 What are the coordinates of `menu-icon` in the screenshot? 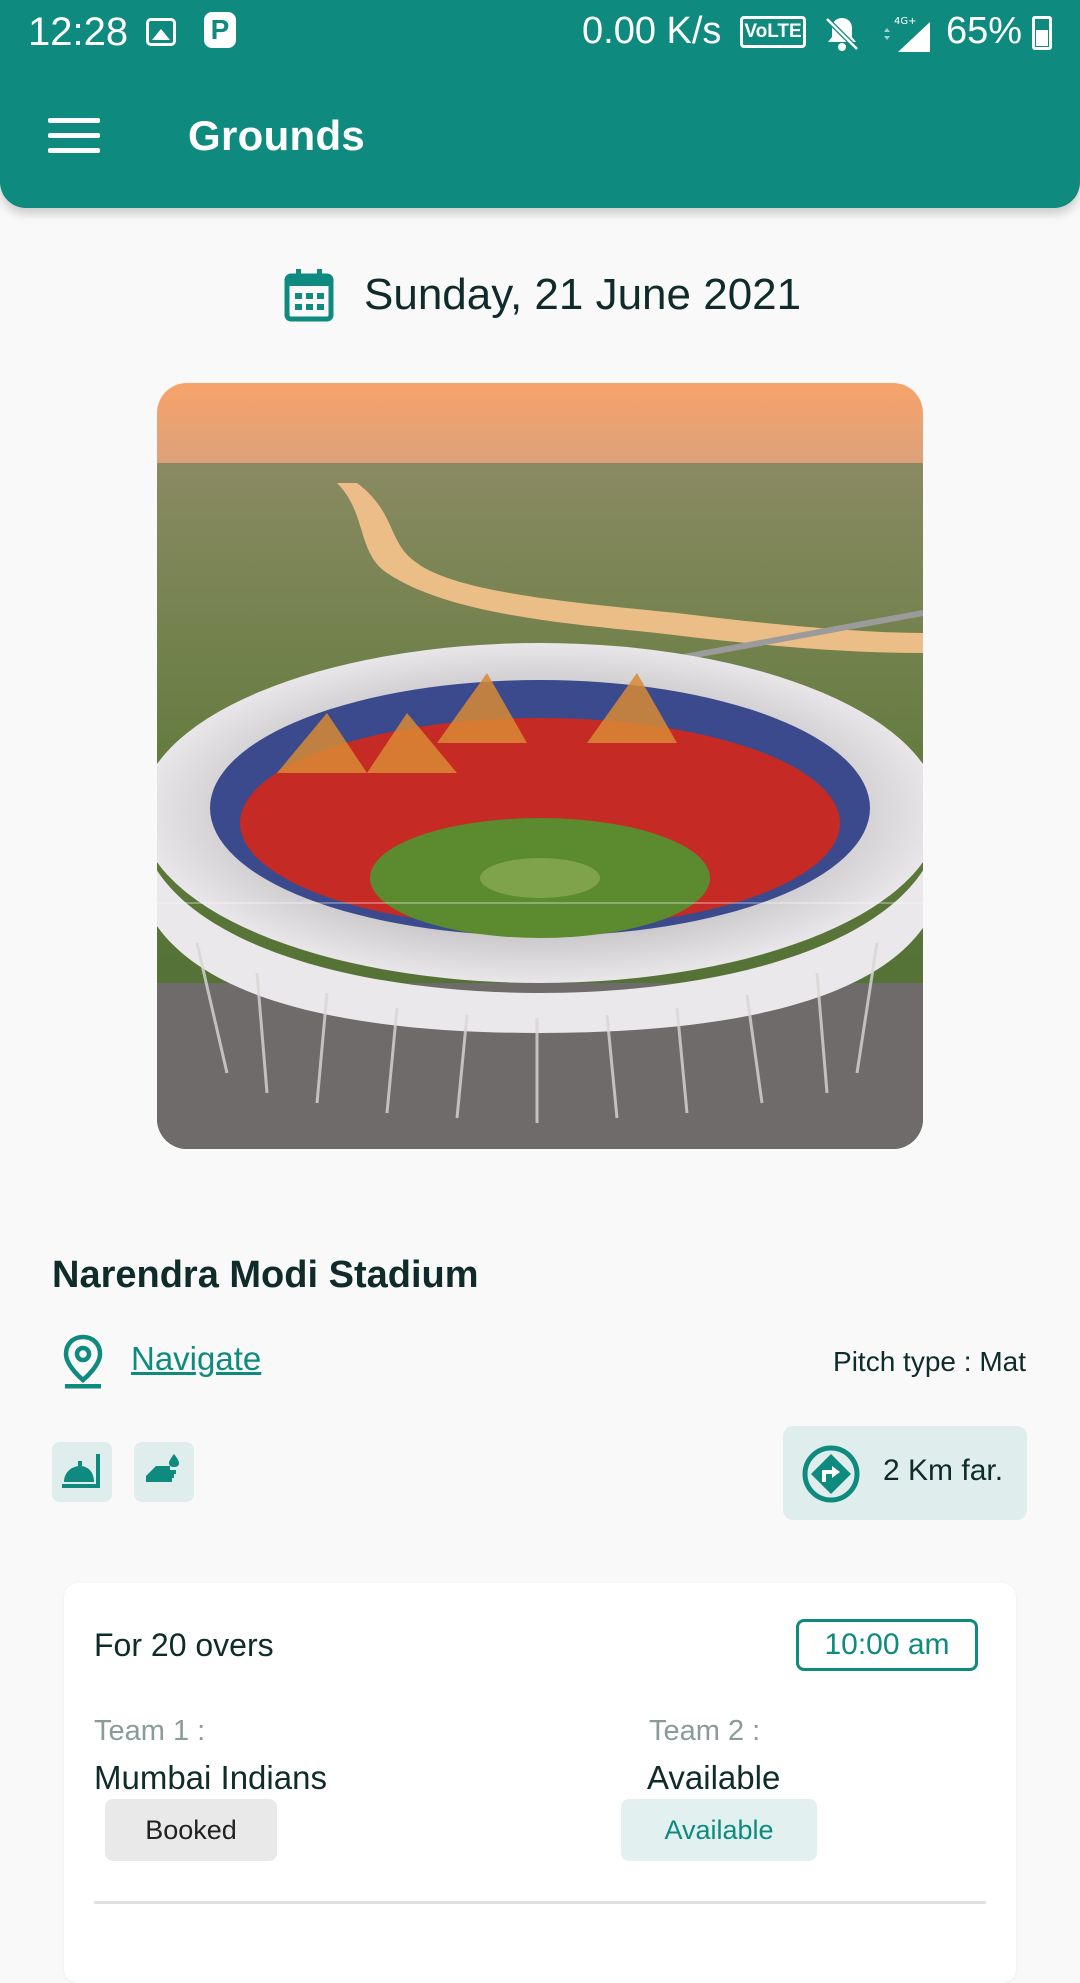 It's located at (74, 138).